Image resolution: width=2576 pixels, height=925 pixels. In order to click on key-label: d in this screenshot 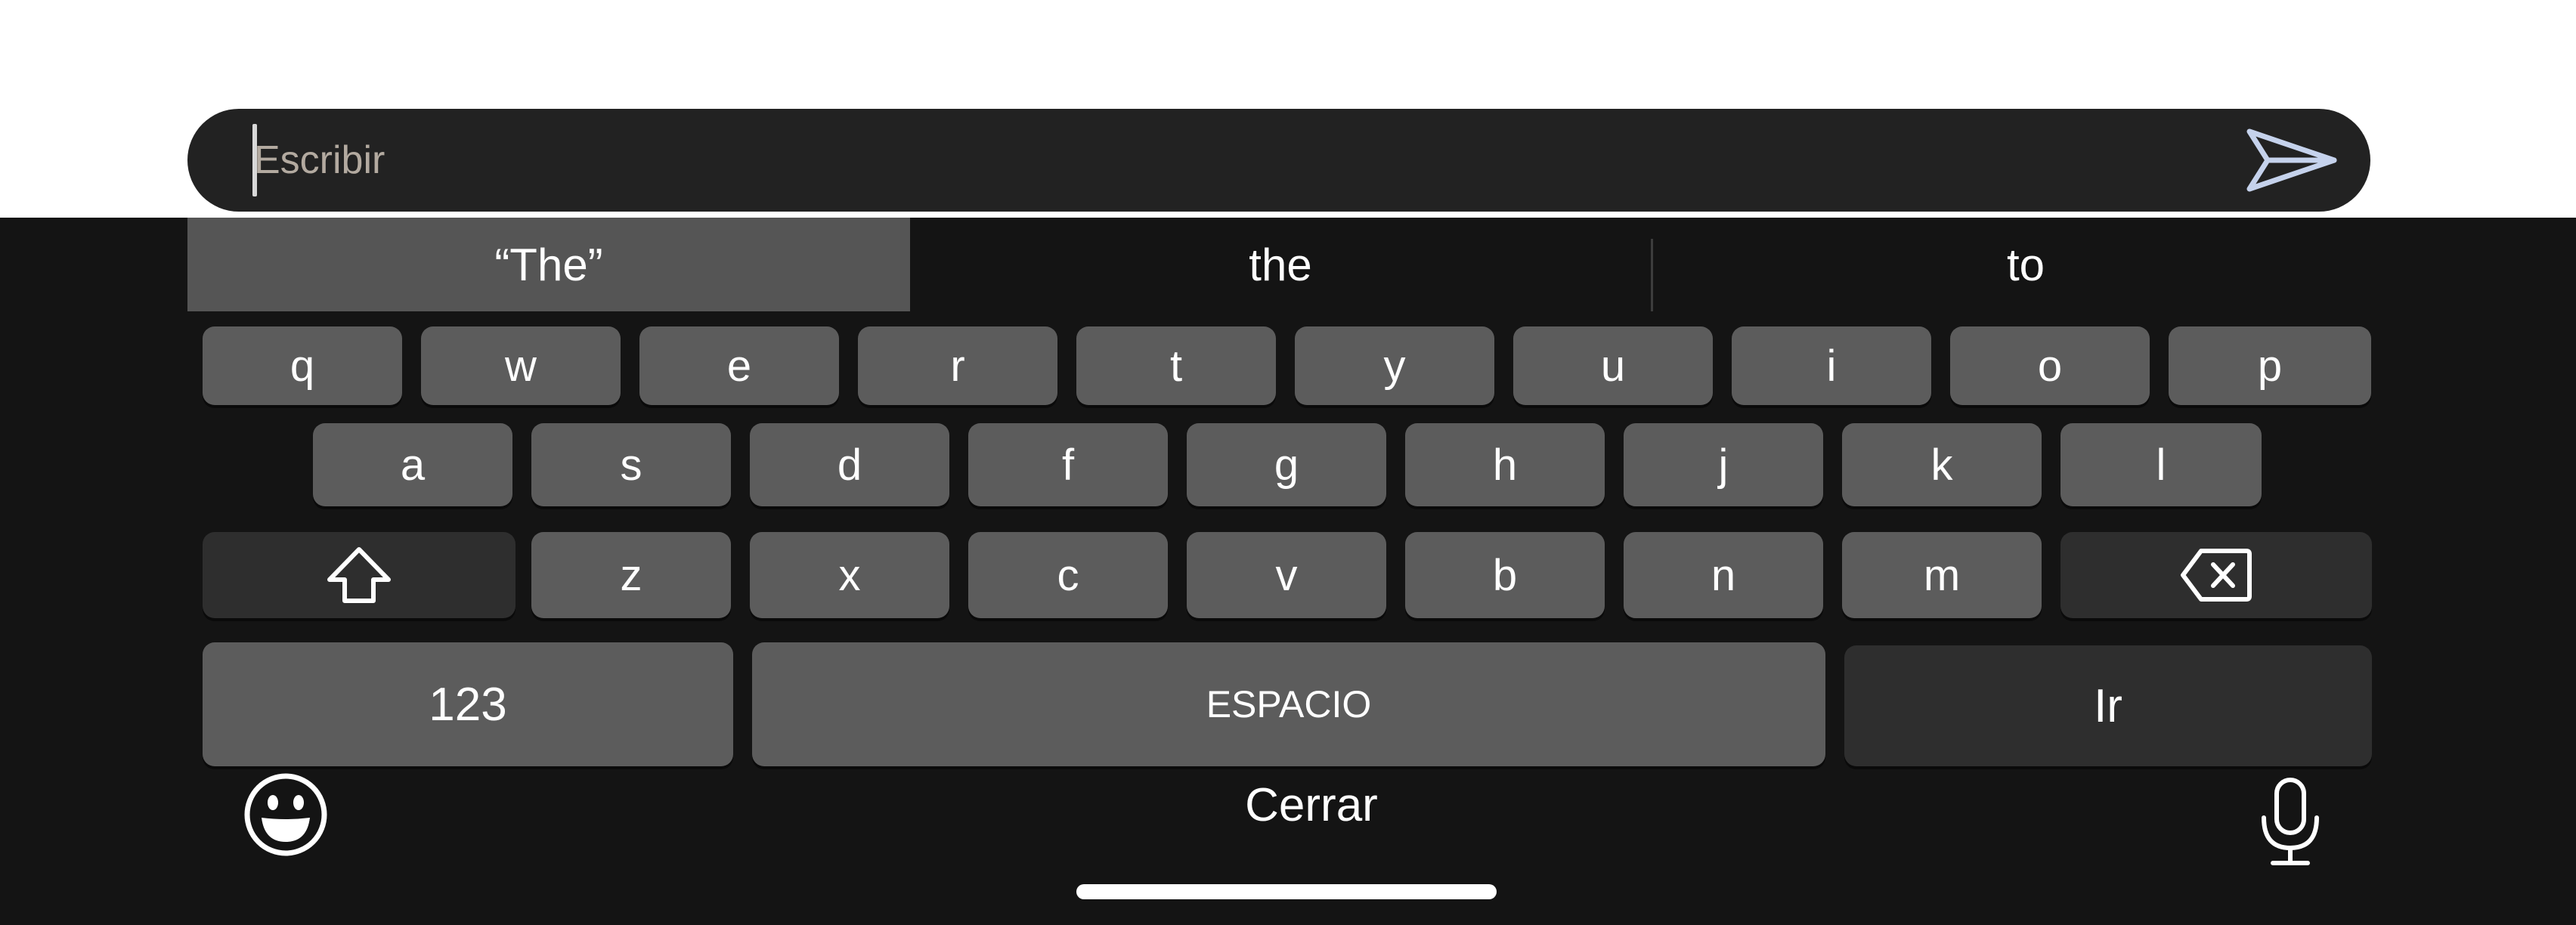, I will do `click(850, 465)`.